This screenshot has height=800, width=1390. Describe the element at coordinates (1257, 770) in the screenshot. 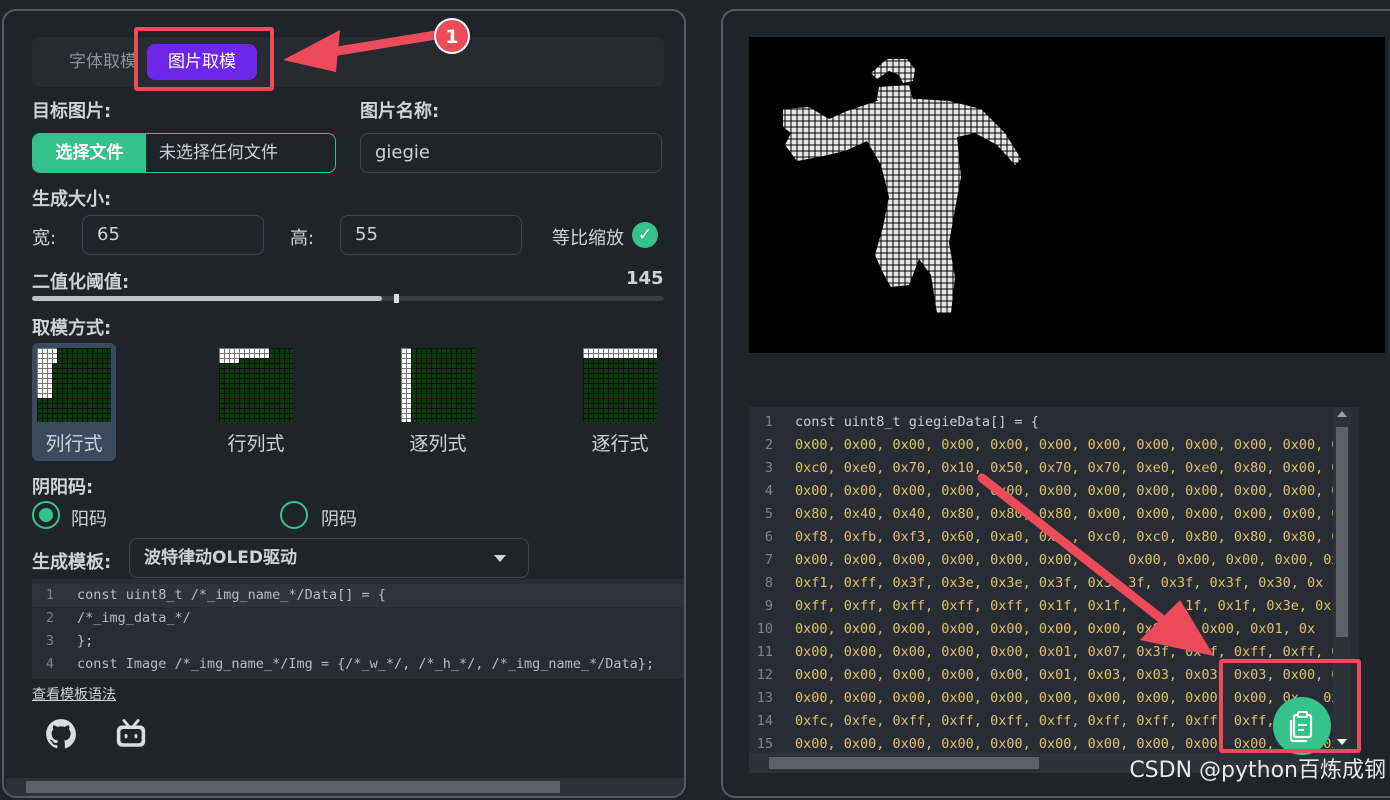

I see `watermark-text: CSDN @python百炼成钢` at that location.